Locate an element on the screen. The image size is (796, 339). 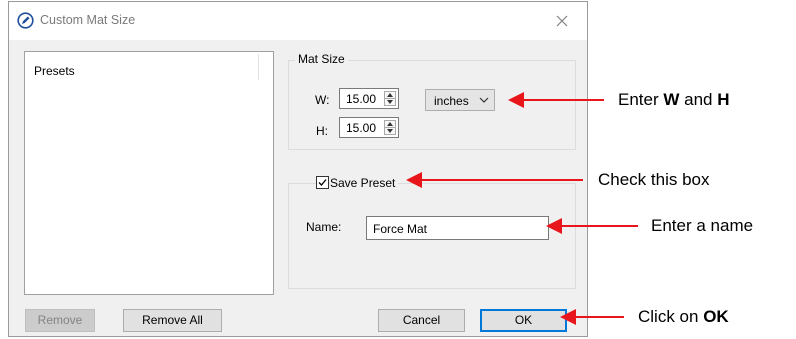
annotation-enter-w-h: Enter W and H is located at coordinates (674, 99).